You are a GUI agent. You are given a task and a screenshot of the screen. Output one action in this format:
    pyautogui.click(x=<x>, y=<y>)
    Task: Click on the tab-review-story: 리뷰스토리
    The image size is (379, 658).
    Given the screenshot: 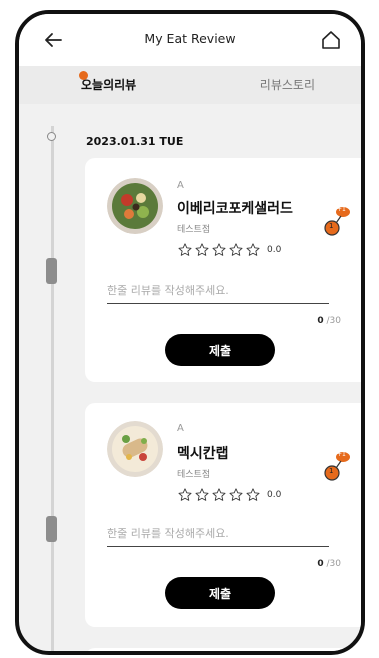 What is the action you would take?
    pyautogui.click(x=287, y=84)
    